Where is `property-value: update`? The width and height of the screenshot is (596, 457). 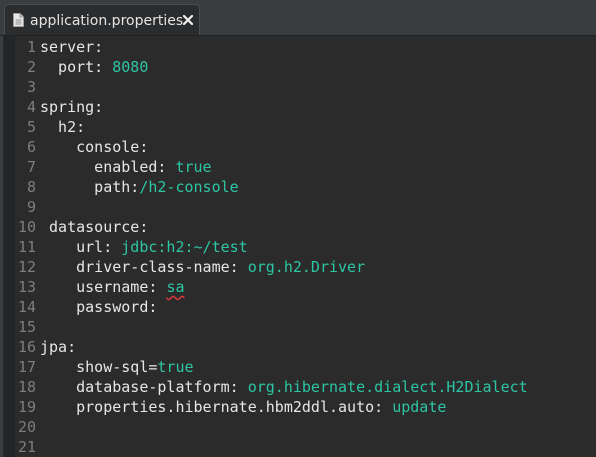 property-value: update is located at coordinates (419, 407).